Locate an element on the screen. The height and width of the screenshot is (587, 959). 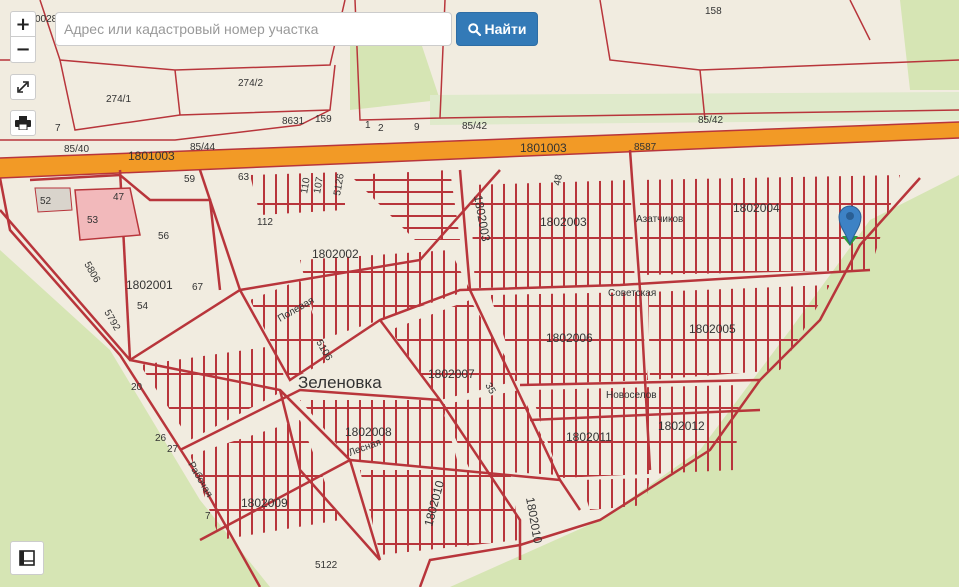
parcel-label: 158 is located at coordinates (713, 11).